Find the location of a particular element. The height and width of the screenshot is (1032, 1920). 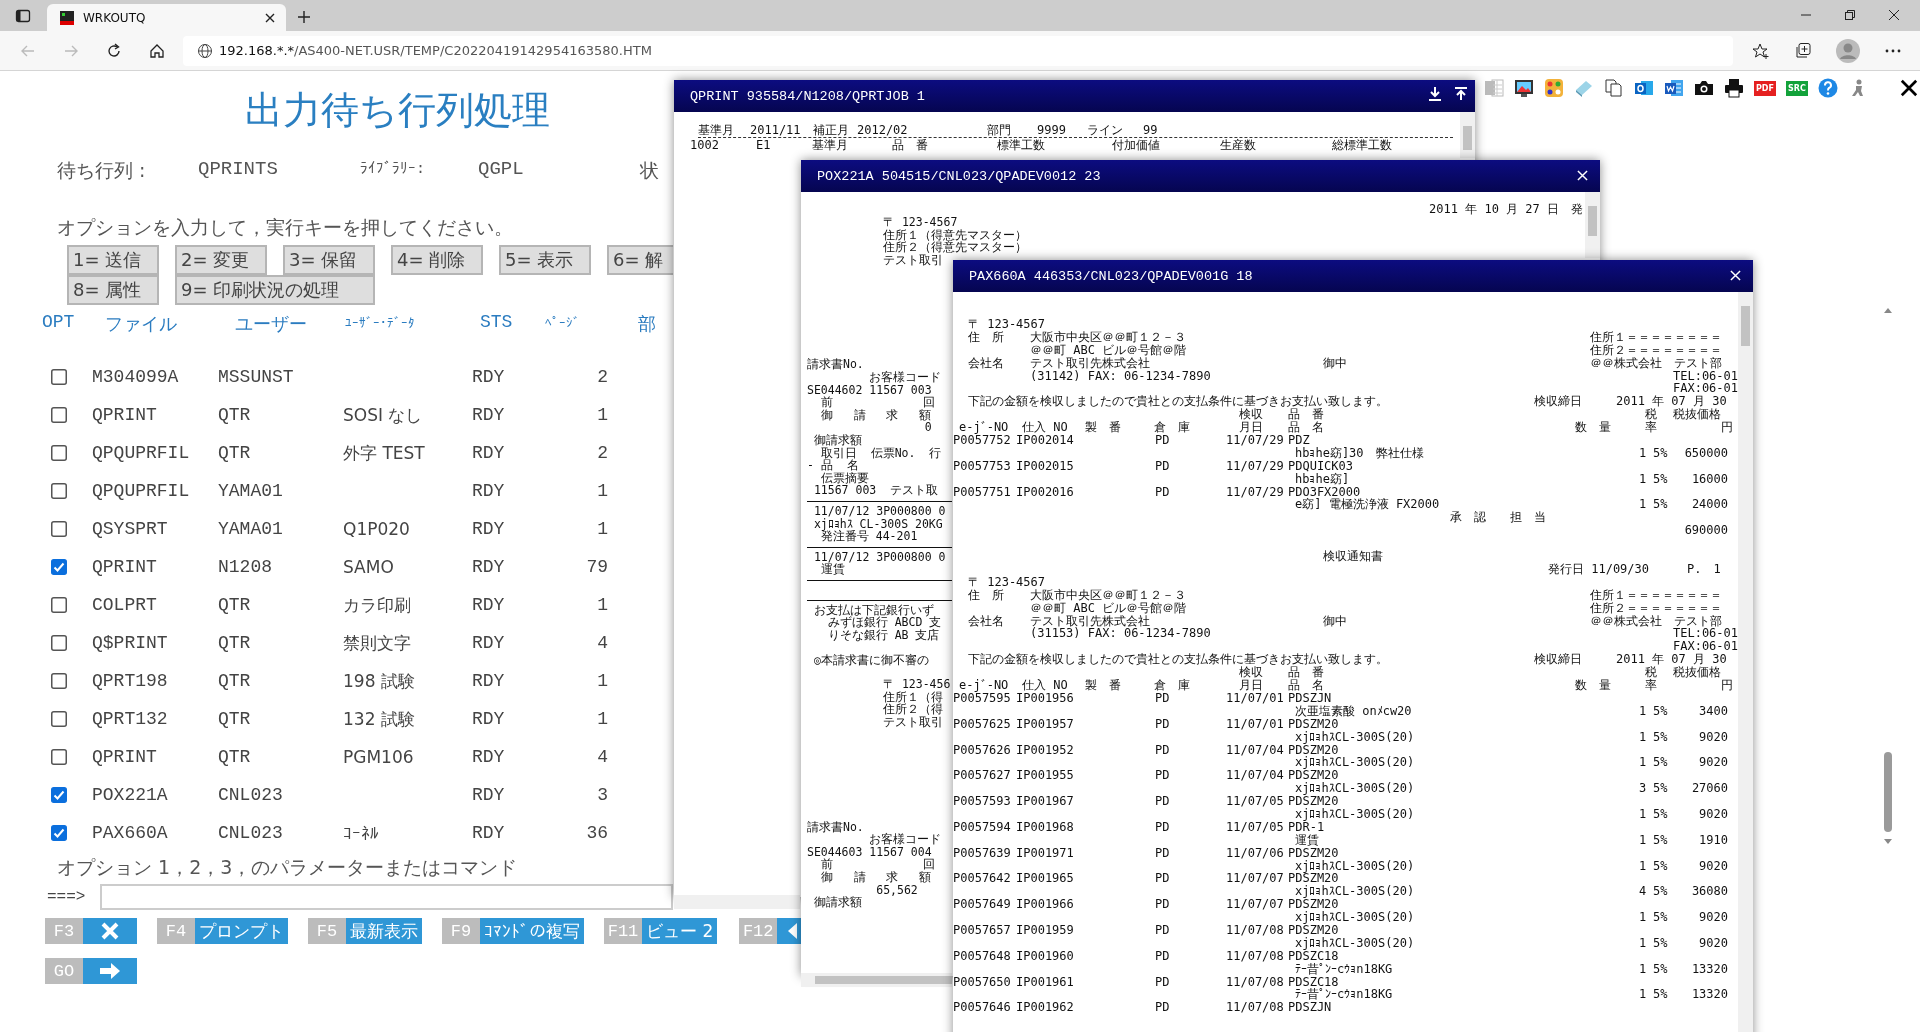

scrollbar-thumb is located at coordinates (1887, 792).